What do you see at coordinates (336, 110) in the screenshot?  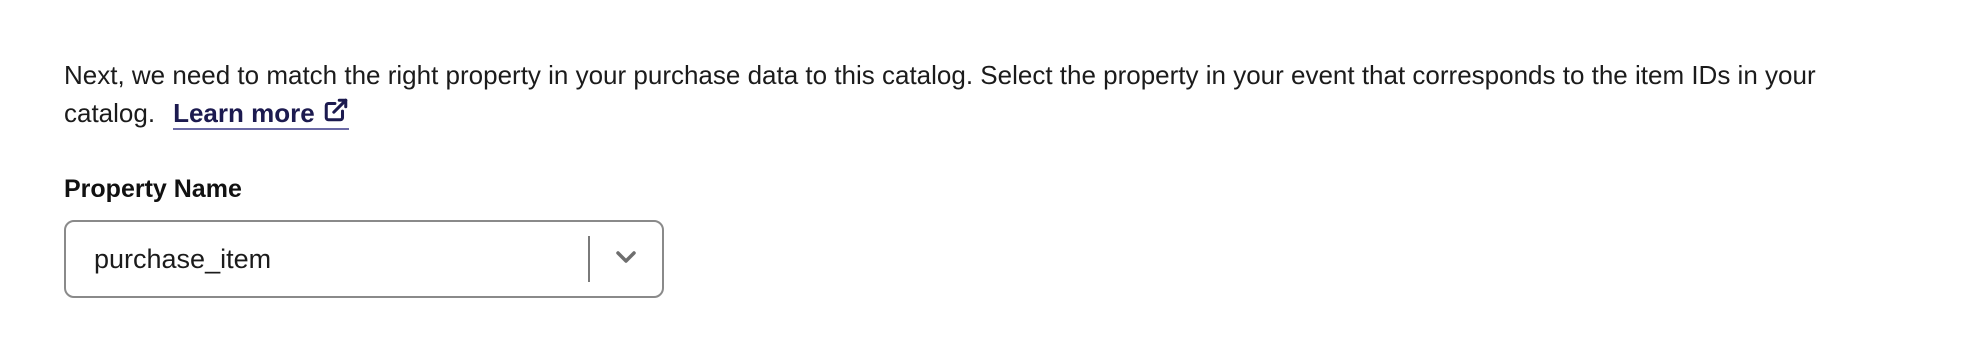 I see `external-link-icon` at bounding box center [336, 110].